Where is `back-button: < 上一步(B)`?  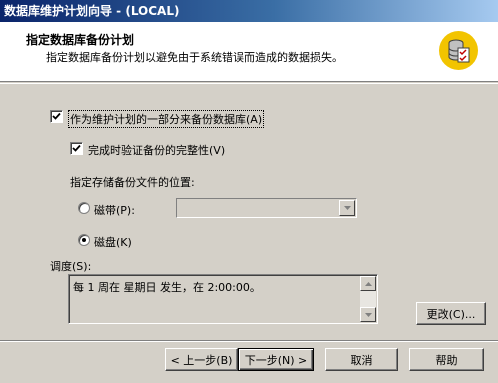
back-button: < 上一步(B) is located at coordinates (201, 359).